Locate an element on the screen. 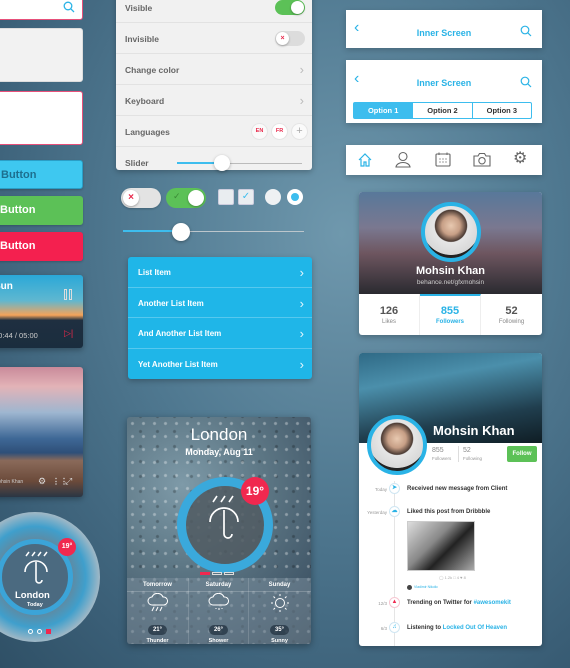  umbrella-icon is located at coordinates (36, 567).